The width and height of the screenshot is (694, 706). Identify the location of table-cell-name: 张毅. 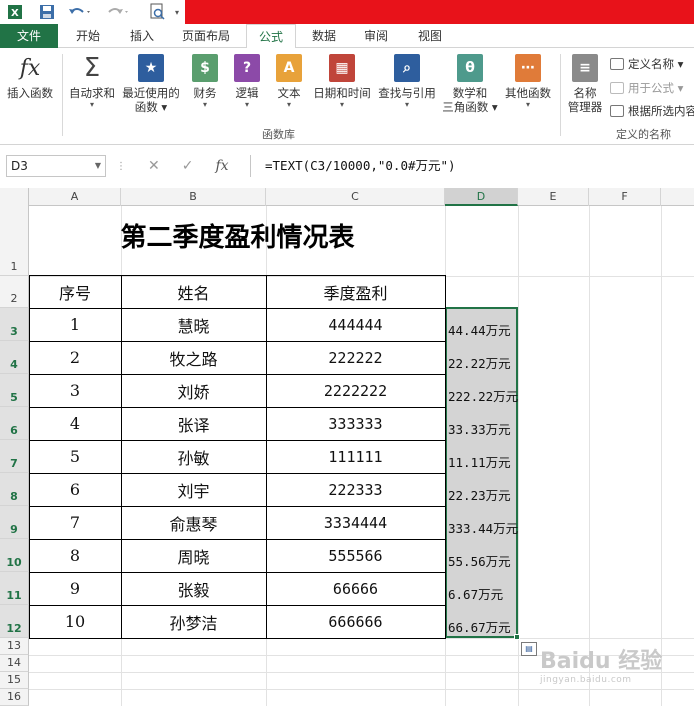
(193, 588).